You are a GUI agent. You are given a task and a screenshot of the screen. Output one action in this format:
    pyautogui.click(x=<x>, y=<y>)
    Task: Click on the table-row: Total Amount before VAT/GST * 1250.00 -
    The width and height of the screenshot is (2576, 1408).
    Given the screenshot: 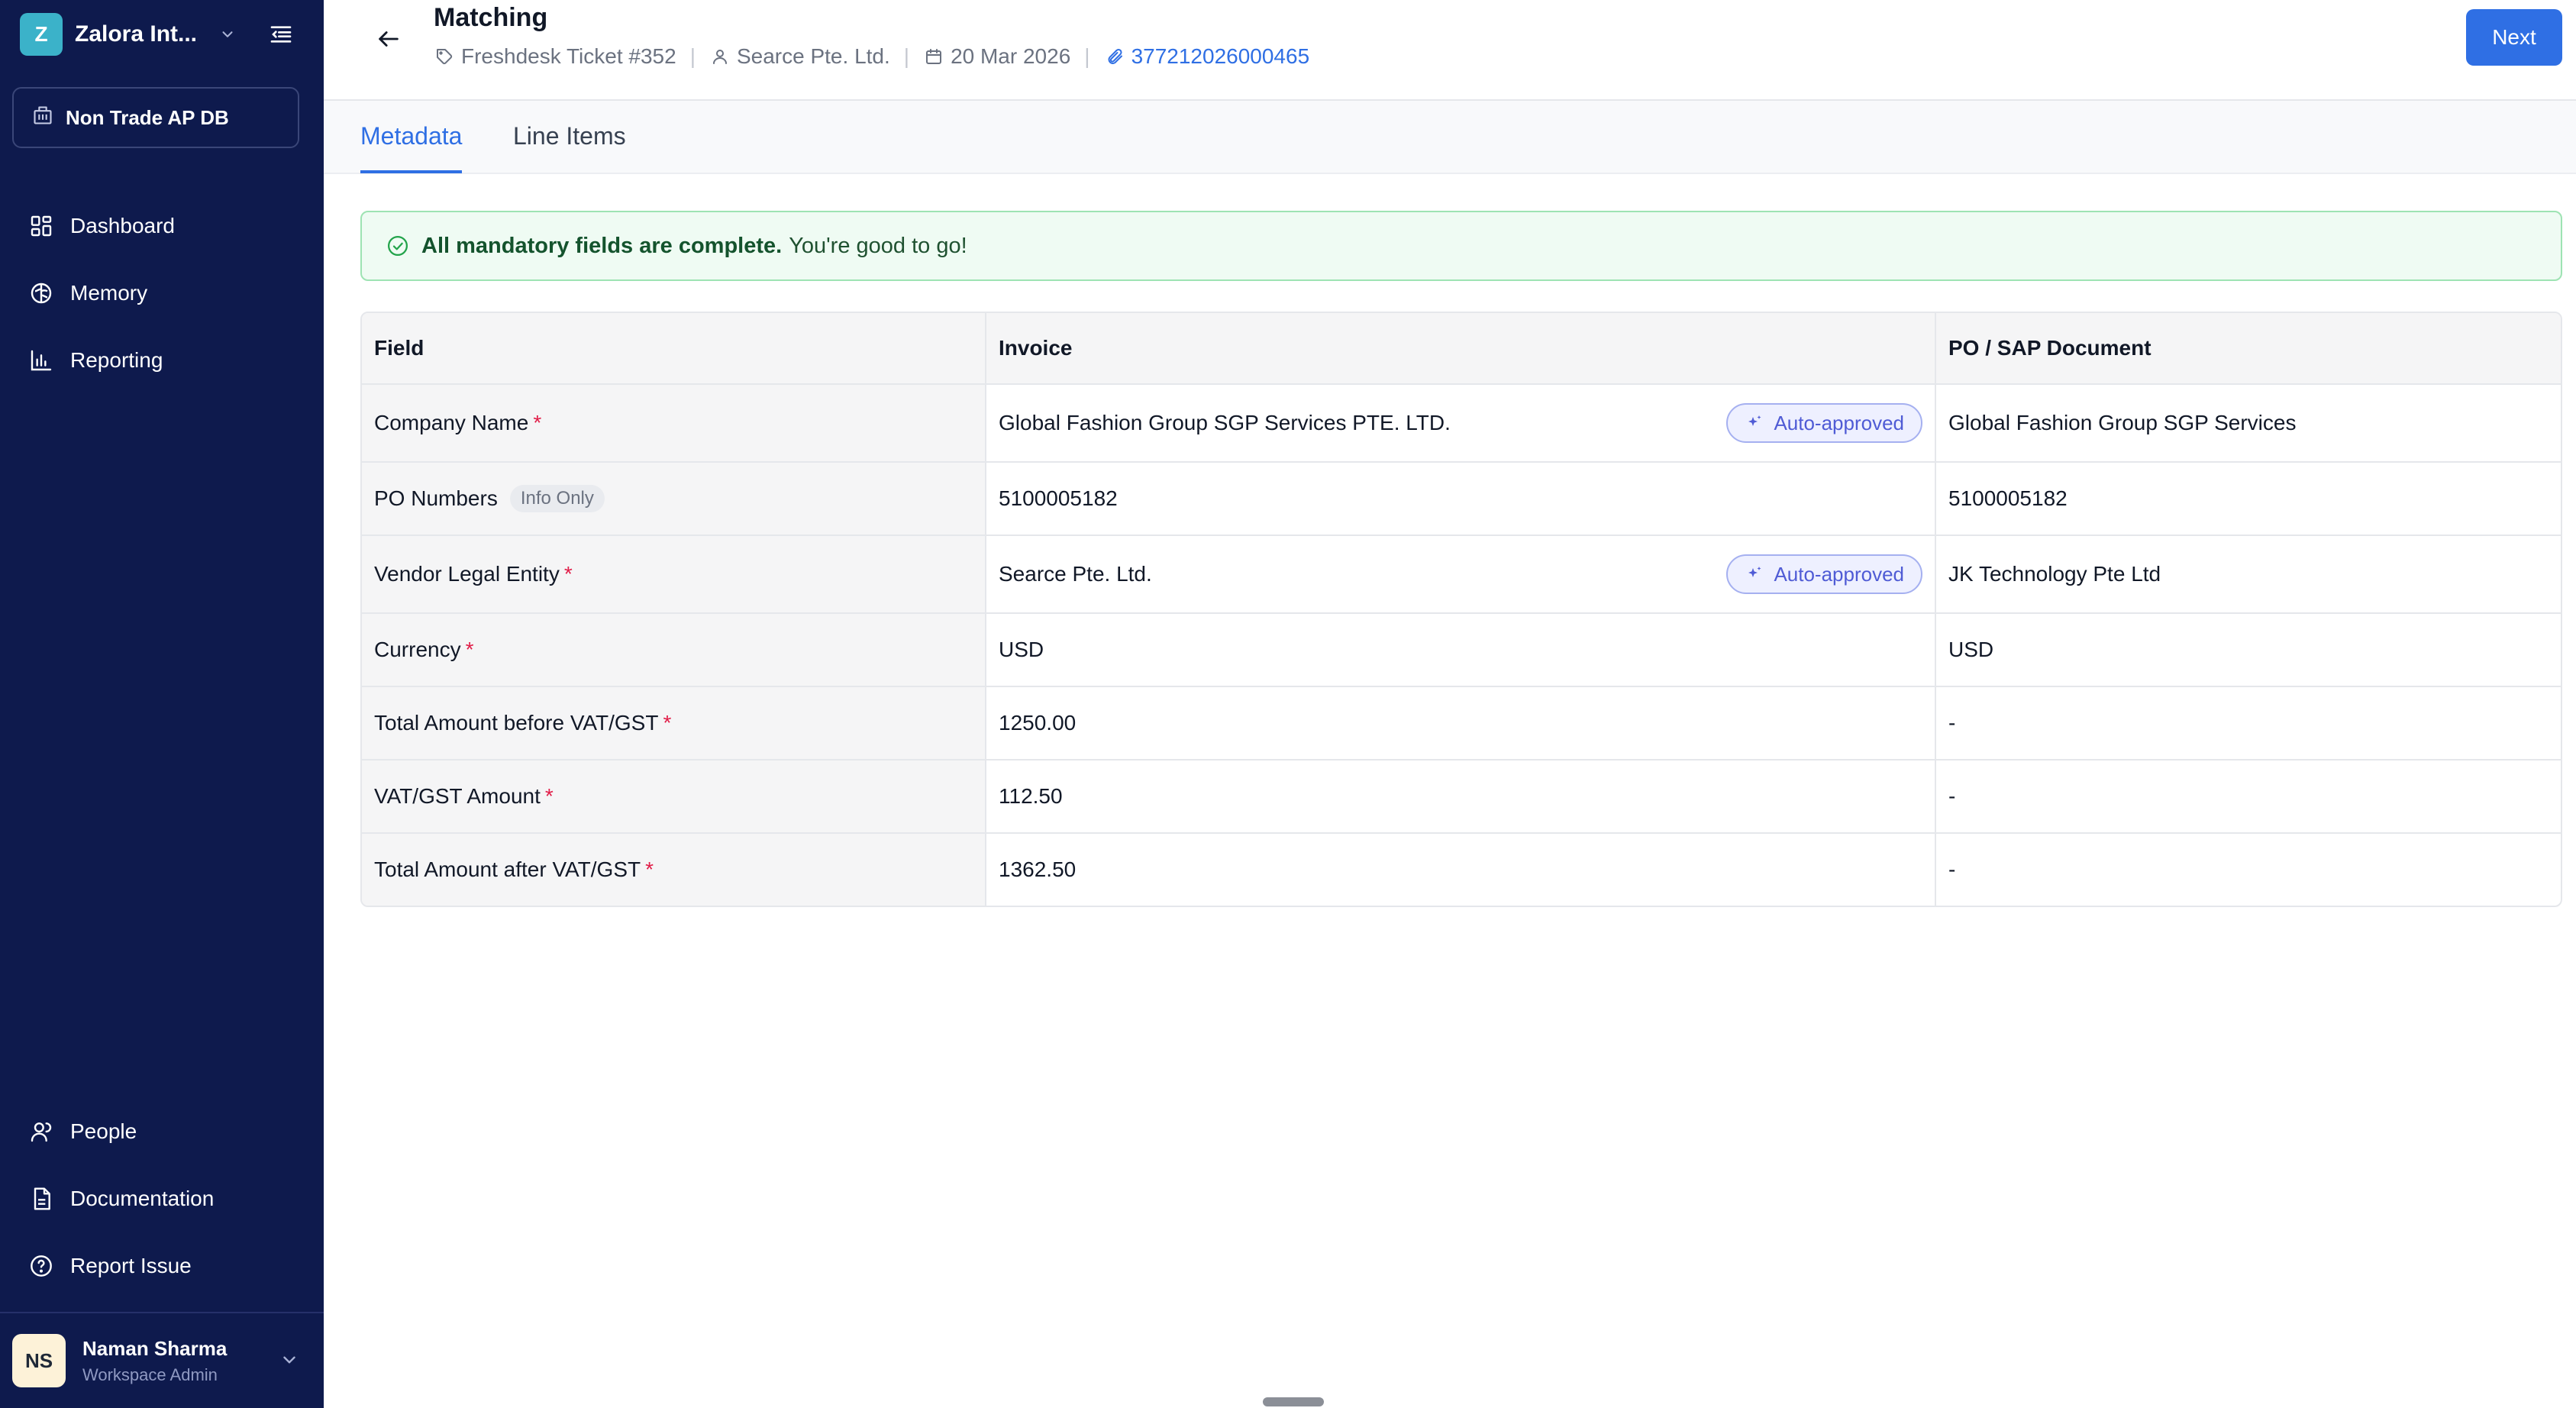 What is the action you would take?
    pyautogui.click(x=1461, y=722)
    